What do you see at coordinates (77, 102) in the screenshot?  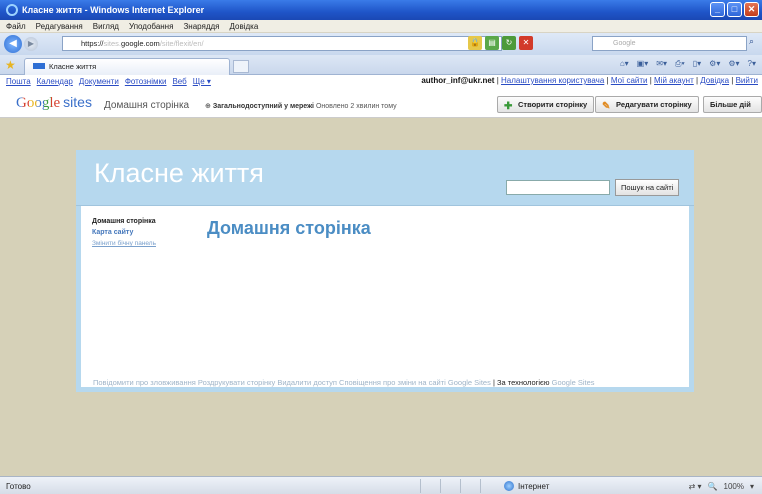 I see `logo-sites: sites` at bounding box center [77, 102].